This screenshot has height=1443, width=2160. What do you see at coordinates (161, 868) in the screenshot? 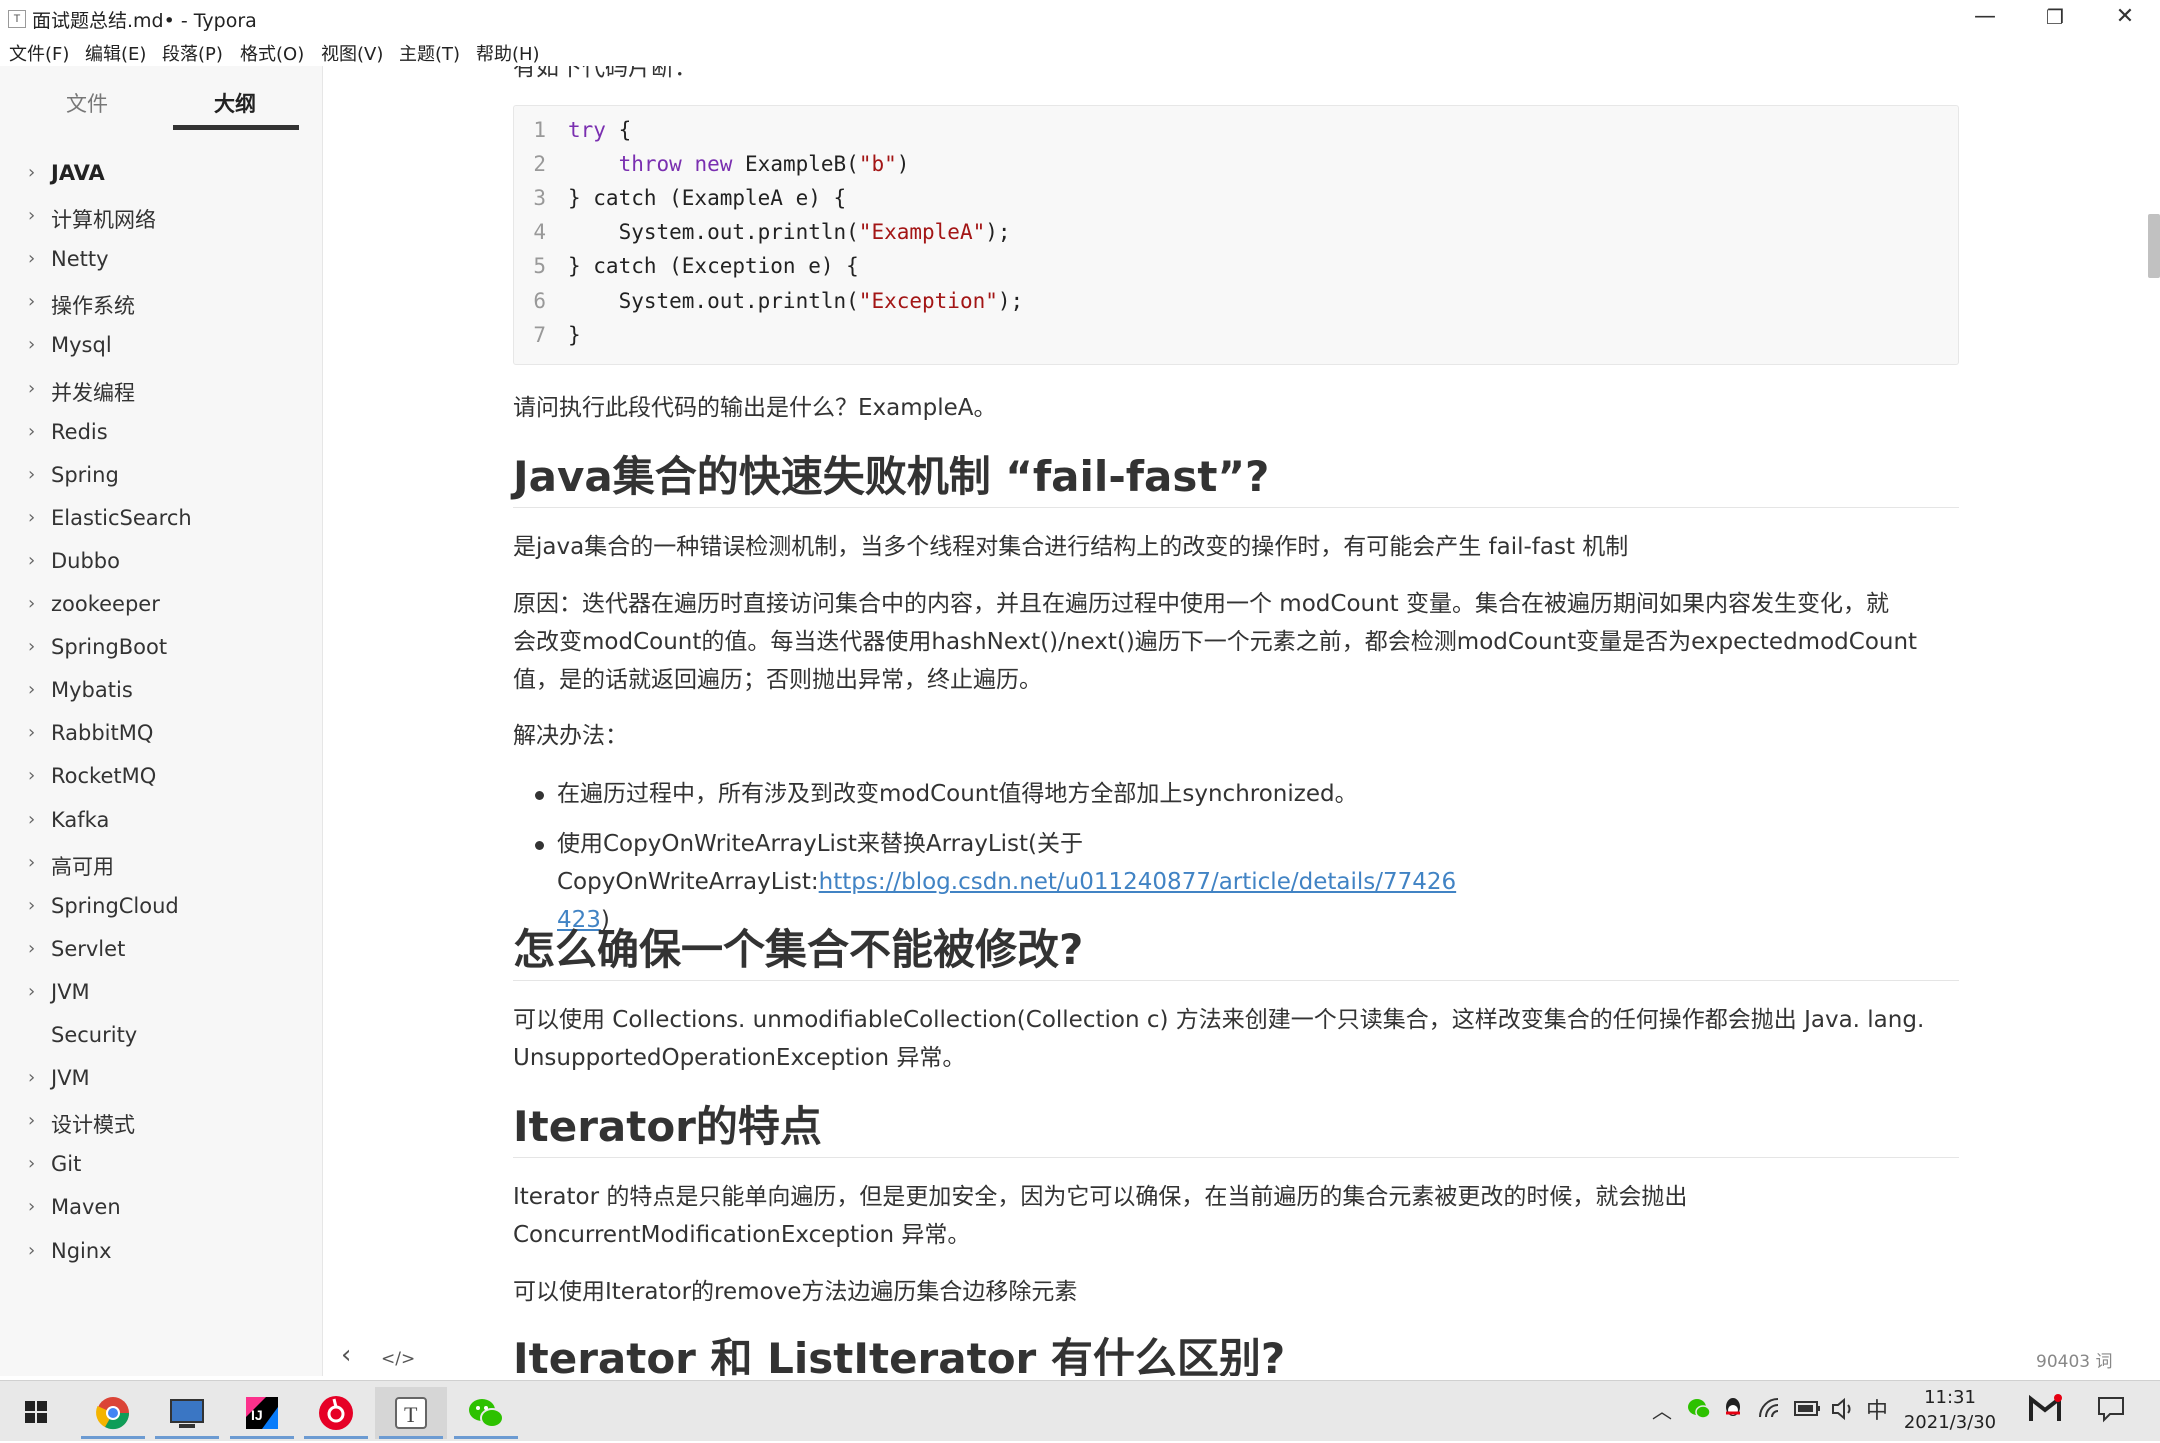
I see `outline-item: › 高可用` at bounding box center [161, 868].